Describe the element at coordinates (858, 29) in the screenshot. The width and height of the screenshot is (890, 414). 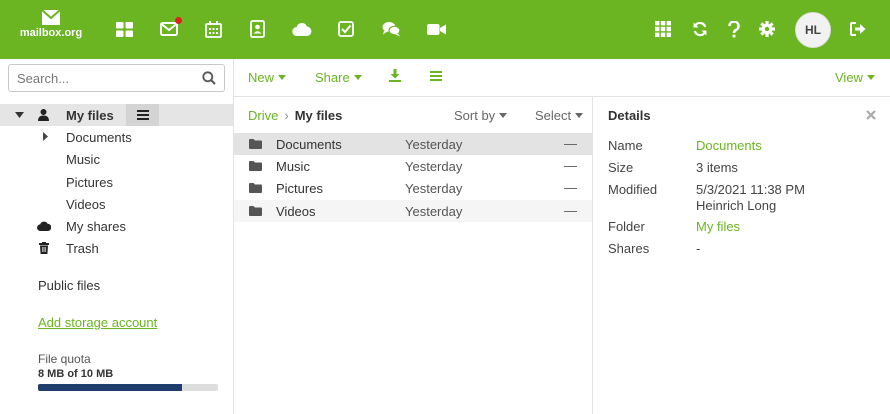
I see `logout-icon` at that location.